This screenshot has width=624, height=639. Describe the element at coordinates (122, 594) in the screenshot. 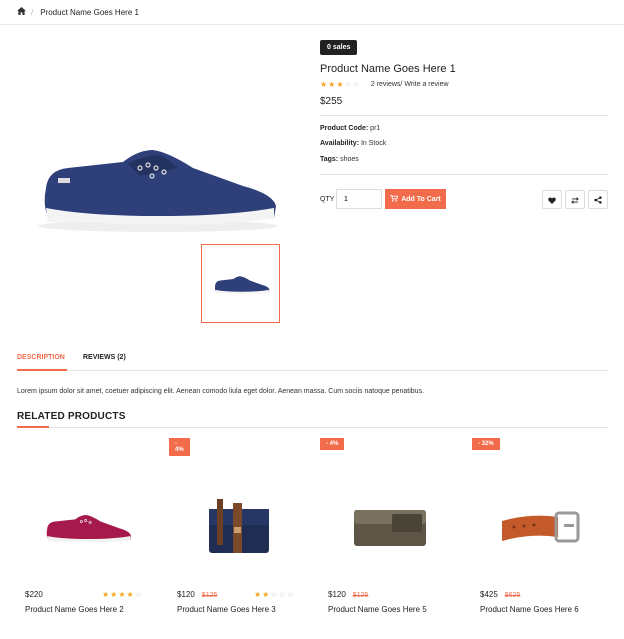

I see `rating-stars: ★★★★☆` at that location.